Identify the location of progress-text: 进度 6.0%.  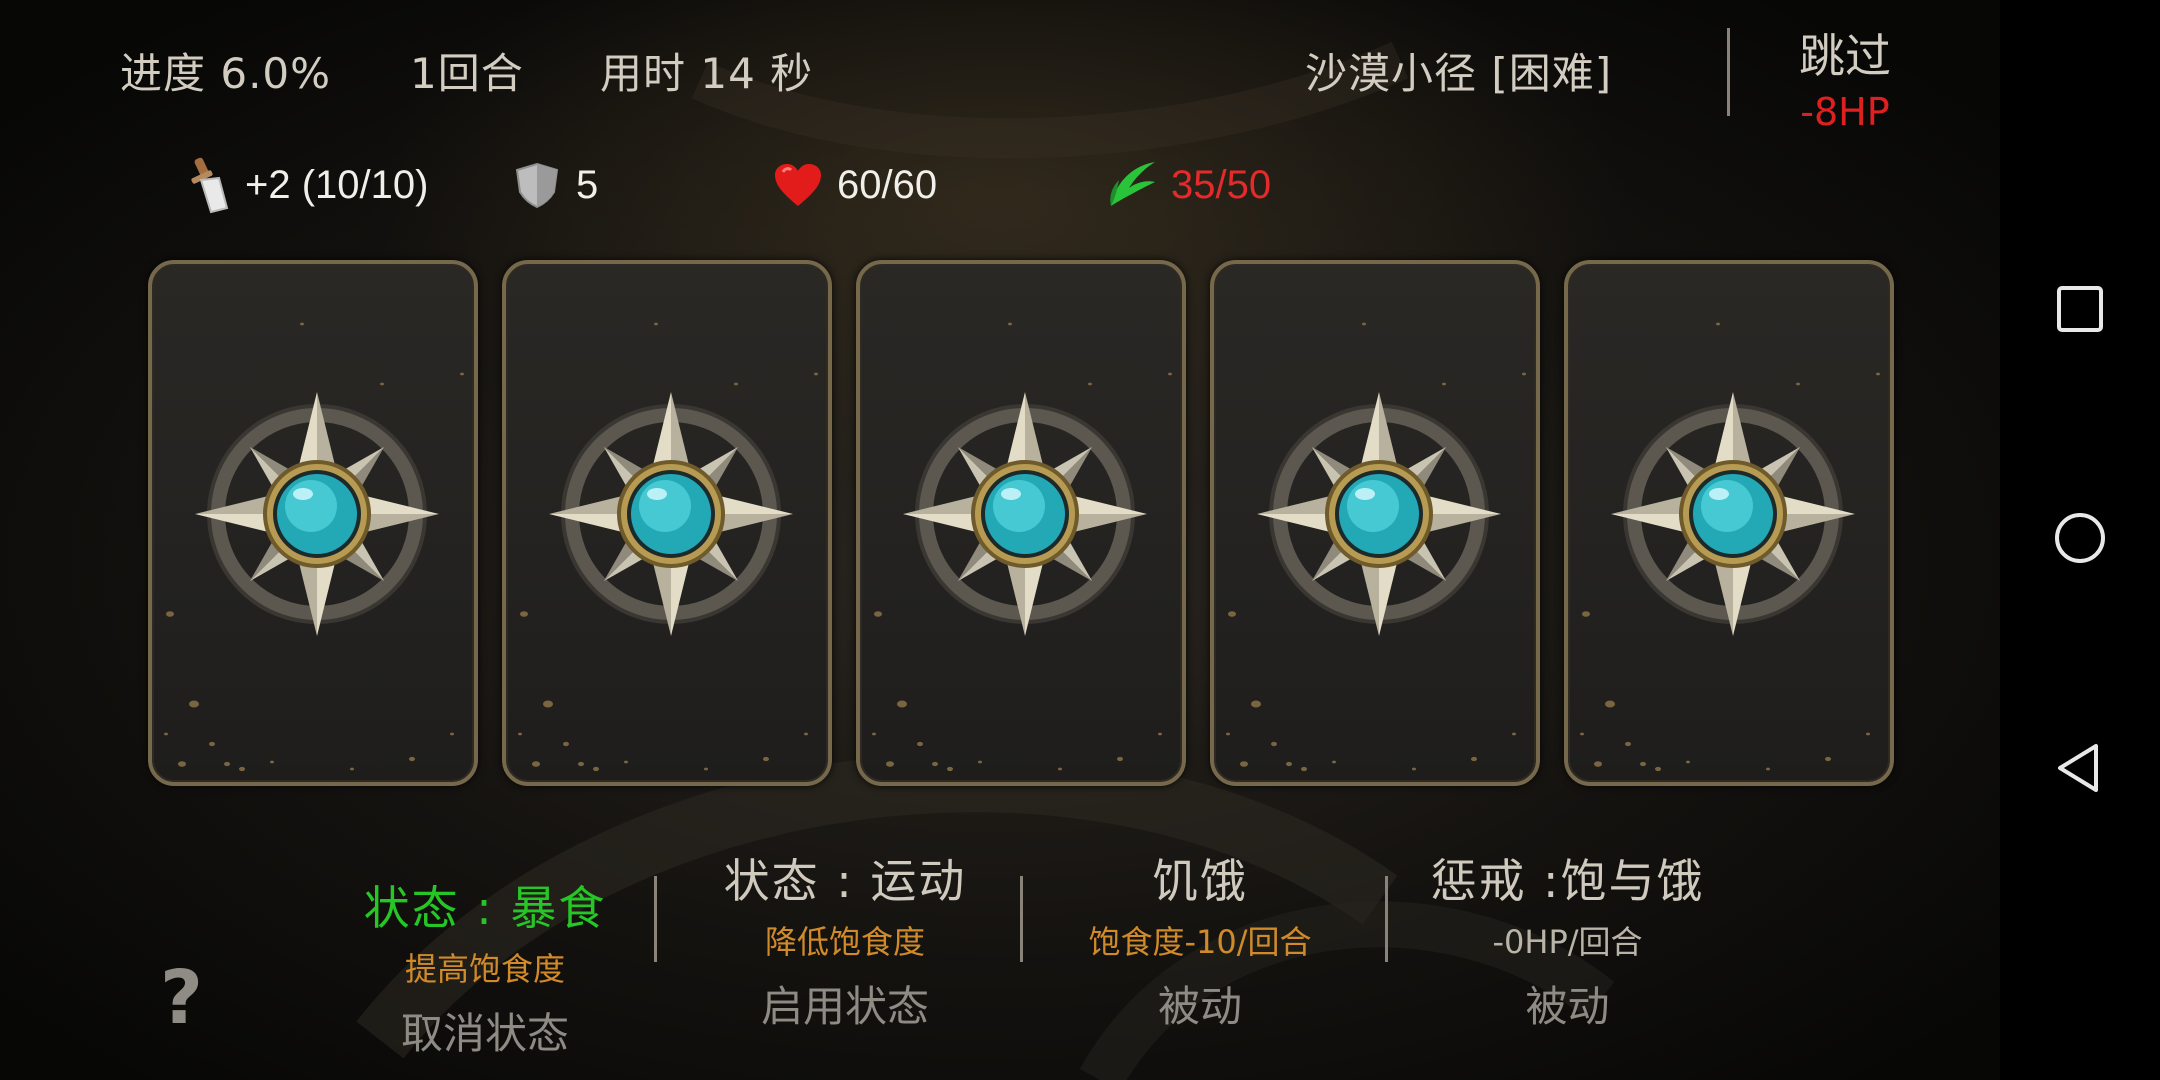
(226, 73).